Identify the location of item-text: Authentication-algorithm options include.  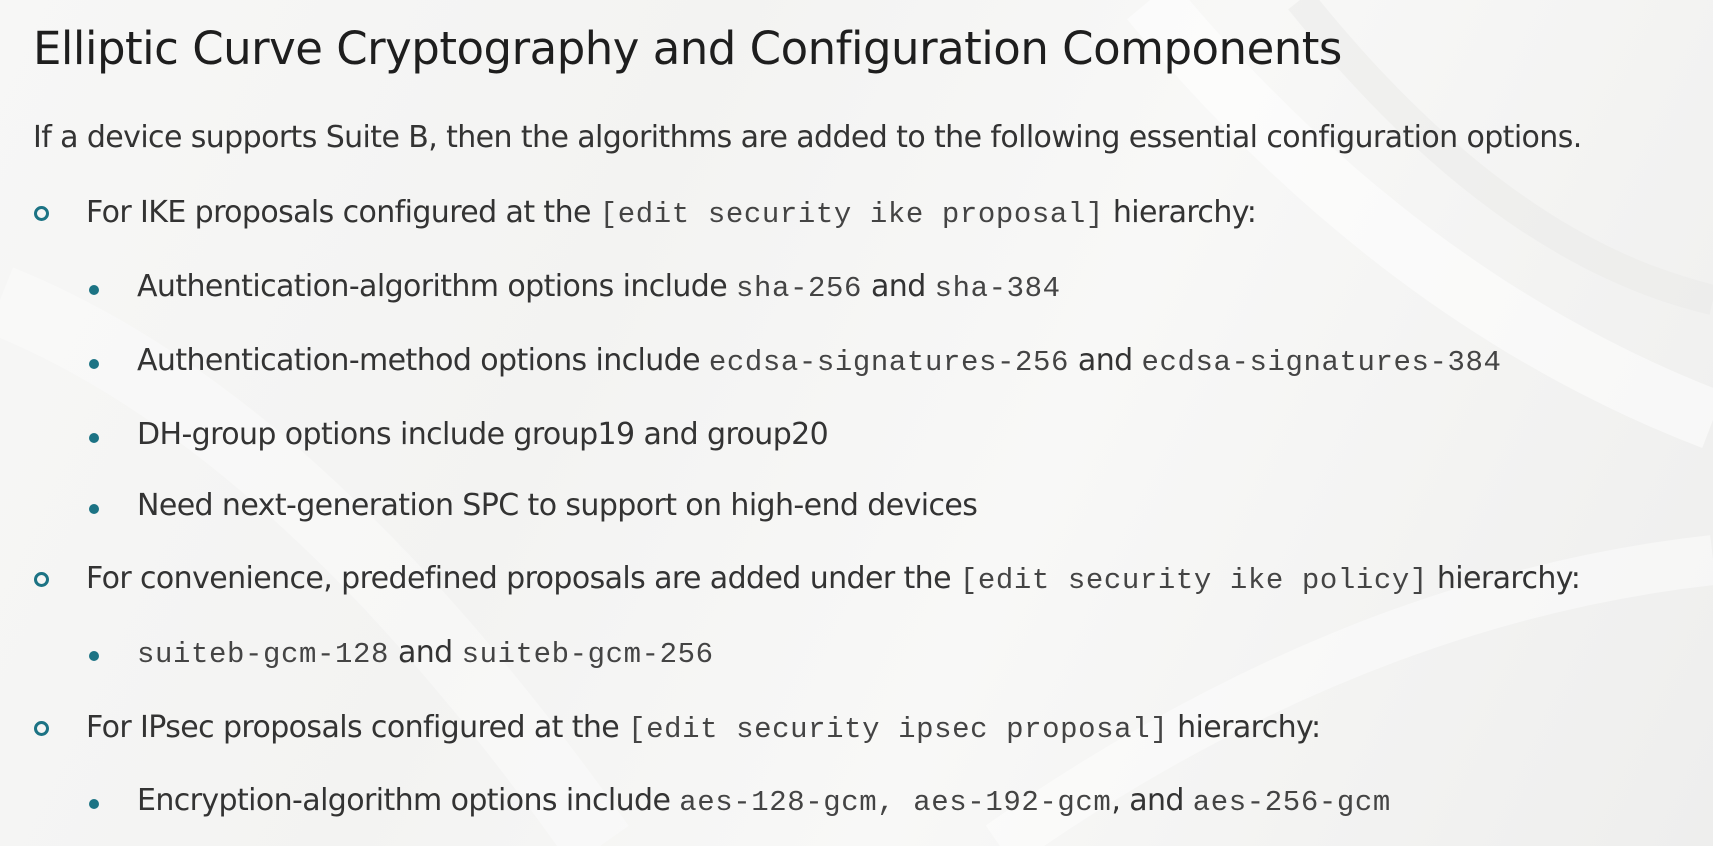
(437, 286).